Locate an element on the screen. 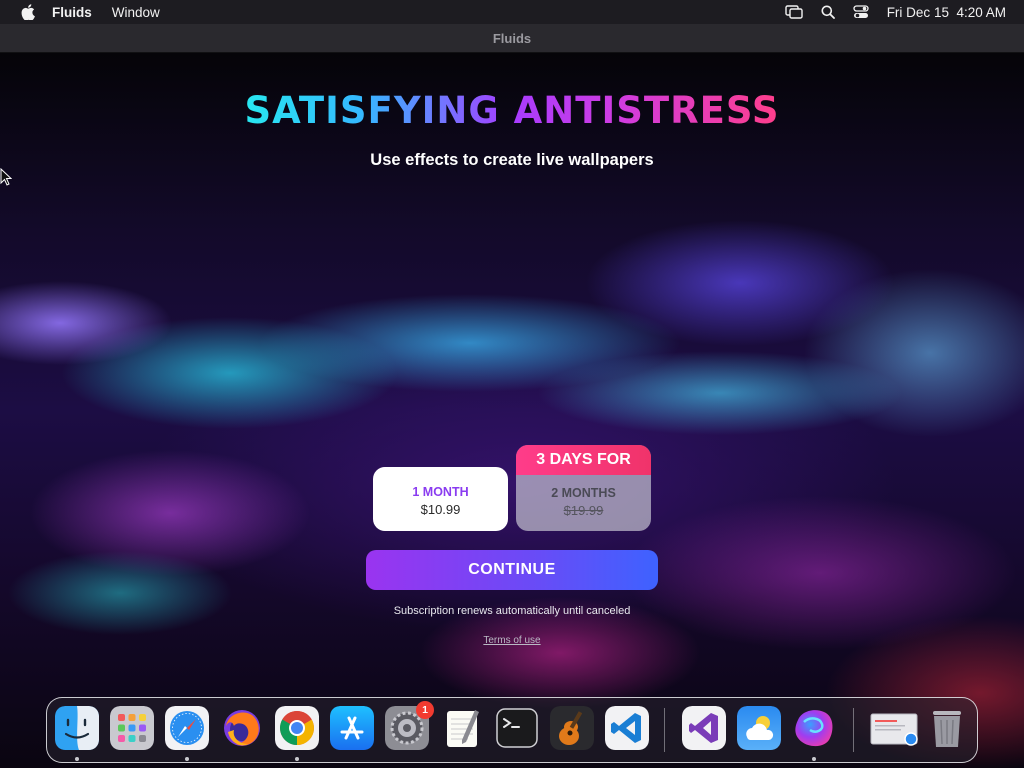 The image size is (1024, 768). headline: SATISFYING ANTISTRESS is located at coordinates (512, 110).